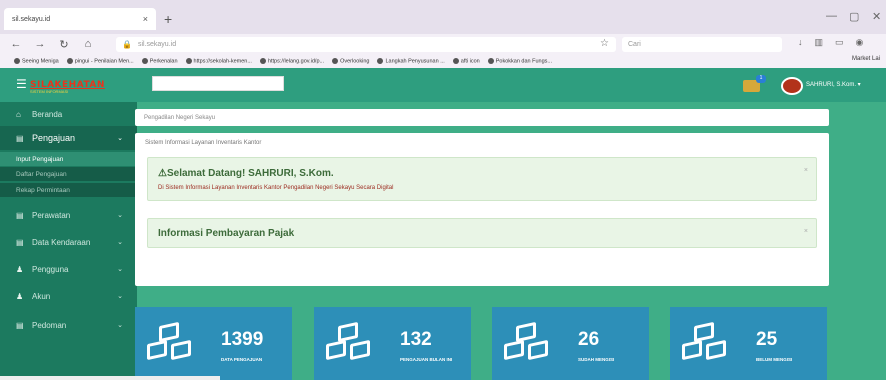 Image resolution: width=886 pixels, height=380 pixels. What do you see at coordinates (68, 296) in the screenshot?
I see `sidebar-item-akun: ♟ Akun ⌄` at bounding box center [68, 296].